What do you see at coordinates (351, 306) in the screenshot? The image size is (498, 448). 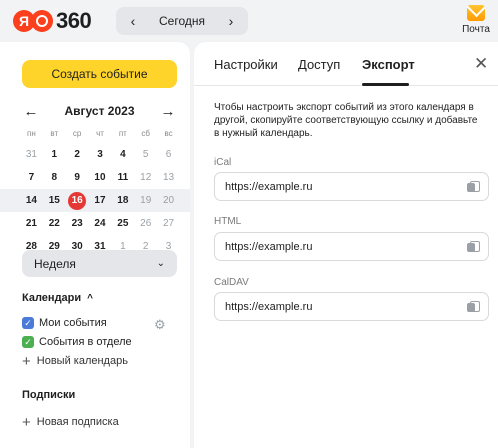 I see `caldav-link-field: https://example.ru` at bounding box center [351, 306].